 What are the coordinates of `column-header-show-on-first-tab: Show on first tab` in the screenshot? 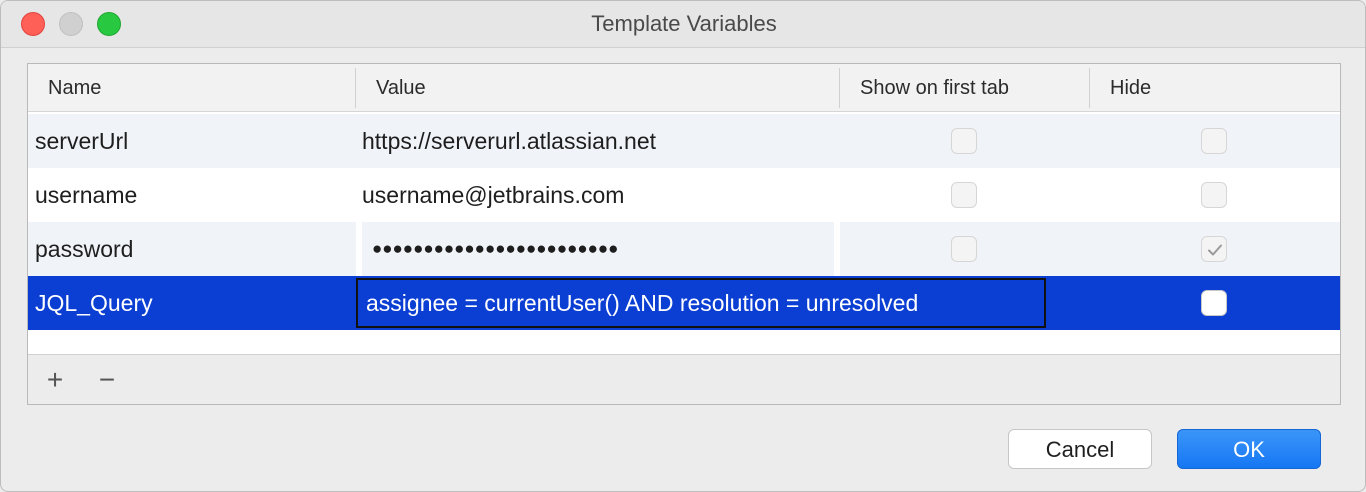 It's located at (965, 88).